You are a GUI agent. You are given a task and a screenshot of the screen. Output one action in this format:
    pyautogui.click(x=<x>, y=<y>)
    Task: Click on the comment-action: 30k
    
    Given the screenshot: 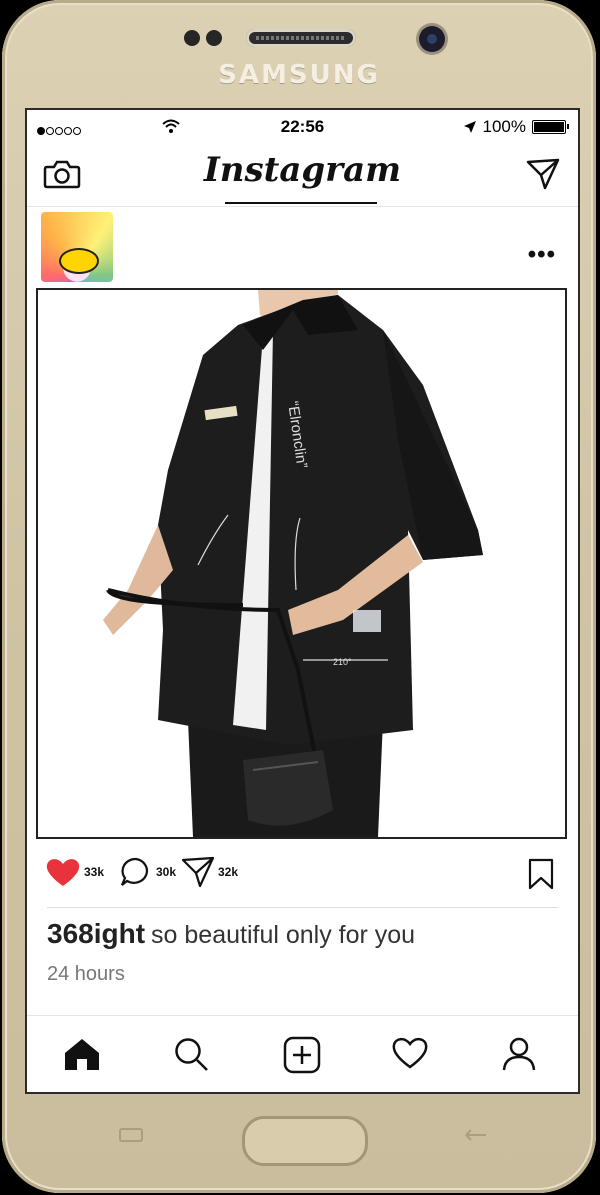 What is the action you would take?
    pyautogui.click(x=147, y=872)
    